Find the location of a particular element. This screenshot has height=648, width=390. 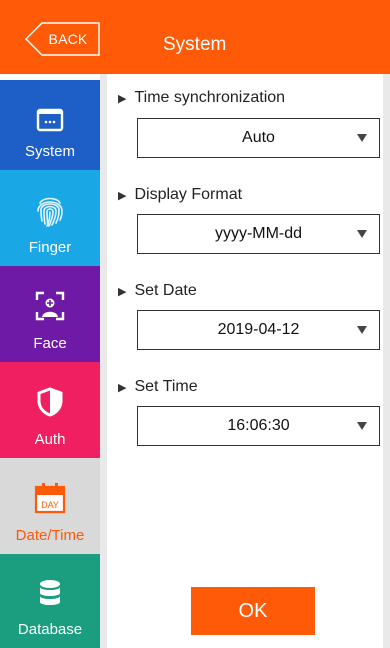

sidebar-item-label: Finger is located at coordinates (50, 247).